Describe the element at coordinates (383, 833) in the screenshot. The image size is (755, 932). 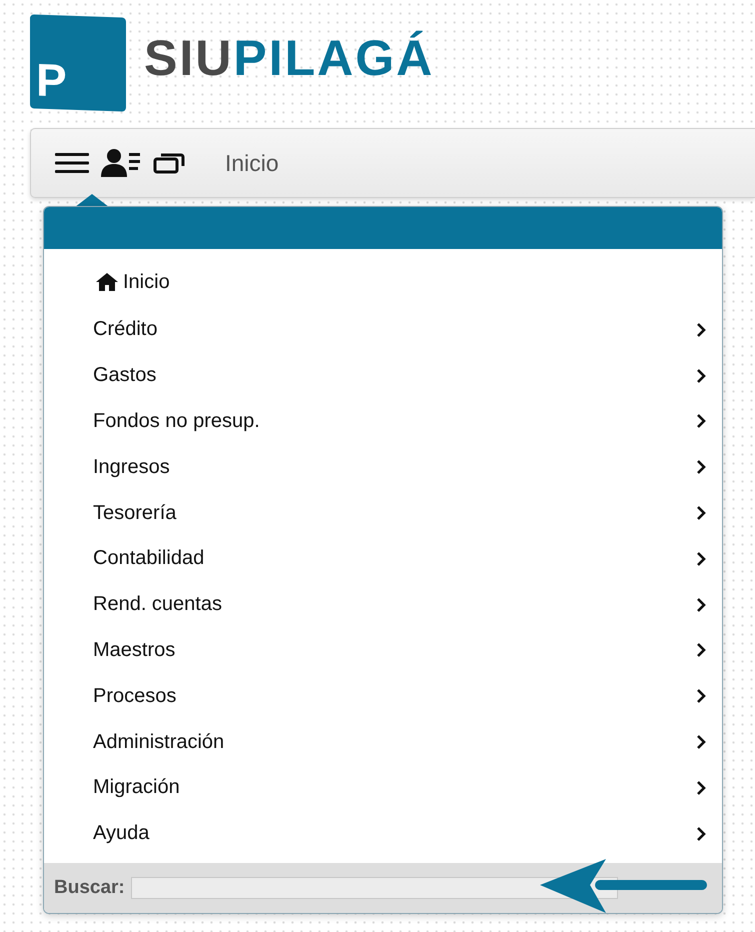
I see `menu-item: Ayuda` at that location.